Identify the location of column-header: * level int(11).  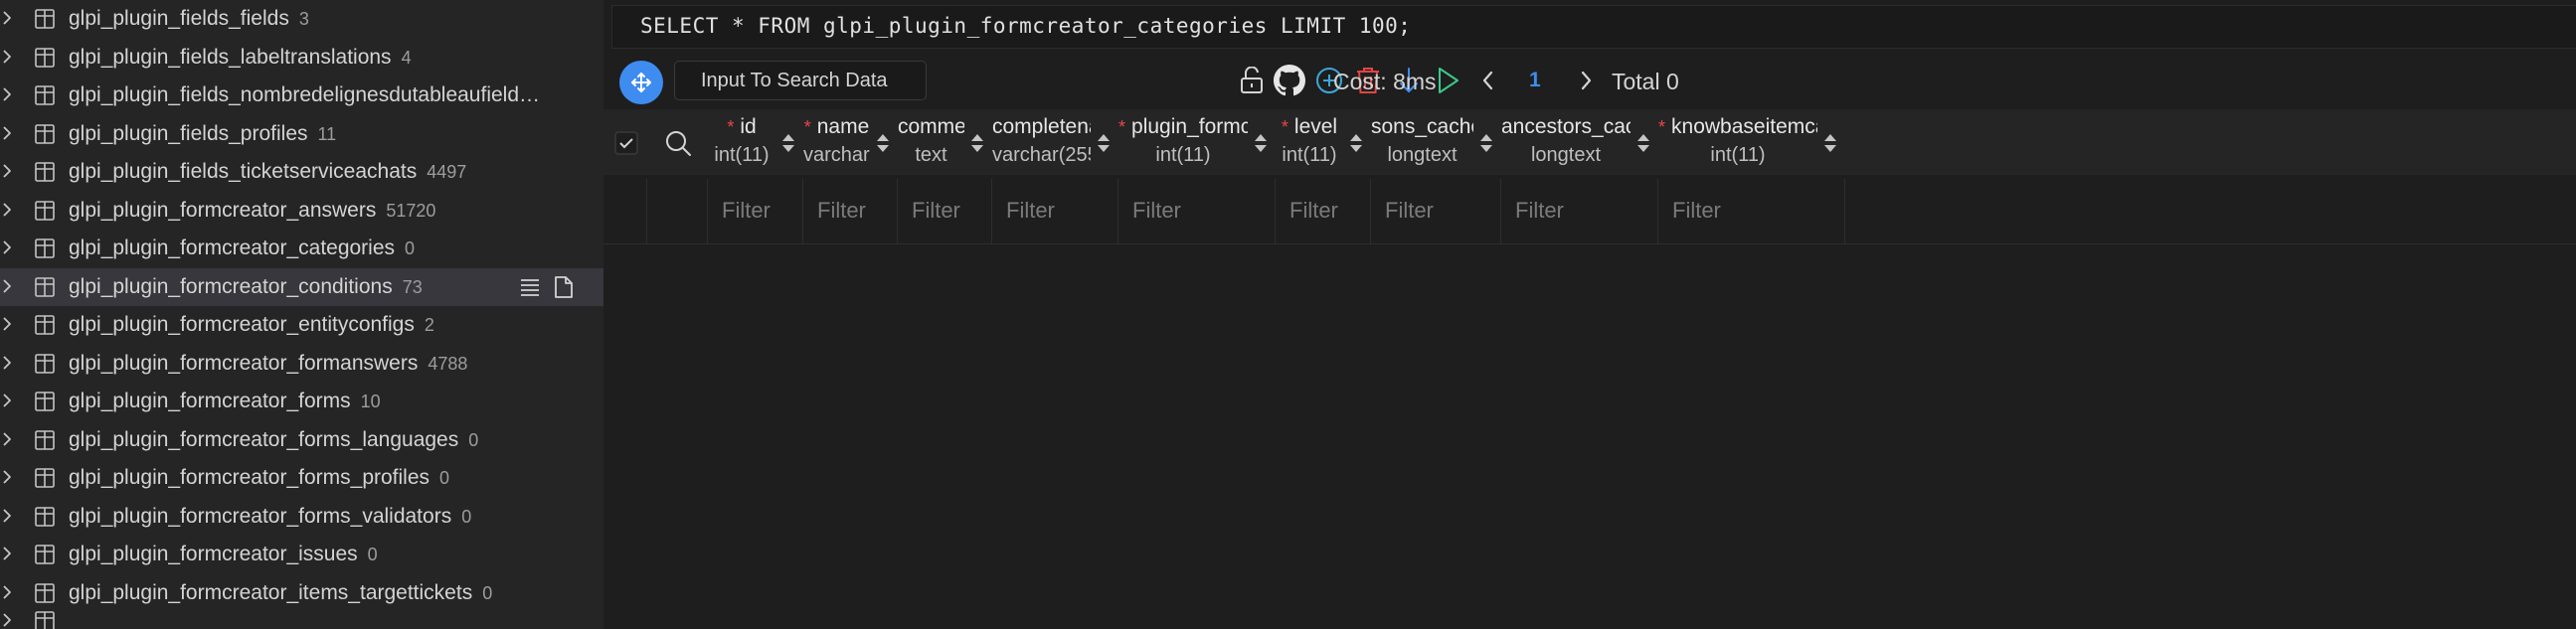
(1323, 142).